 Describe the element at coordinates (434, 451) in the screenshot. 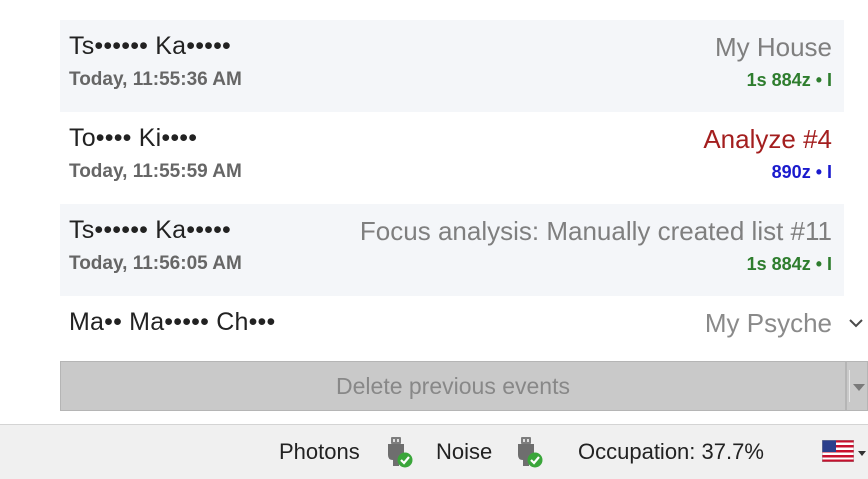

I see `status-bar: Photons Noise Occupation: 37.7%` at that location.